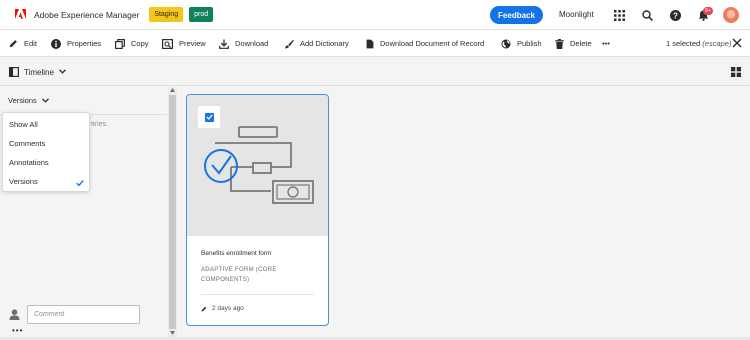 The height and width of the screenshot is (340, 750). Describe the element at coordinates (516, 15) in the screenshot. I see `feedback-button: Feedback` at that location.